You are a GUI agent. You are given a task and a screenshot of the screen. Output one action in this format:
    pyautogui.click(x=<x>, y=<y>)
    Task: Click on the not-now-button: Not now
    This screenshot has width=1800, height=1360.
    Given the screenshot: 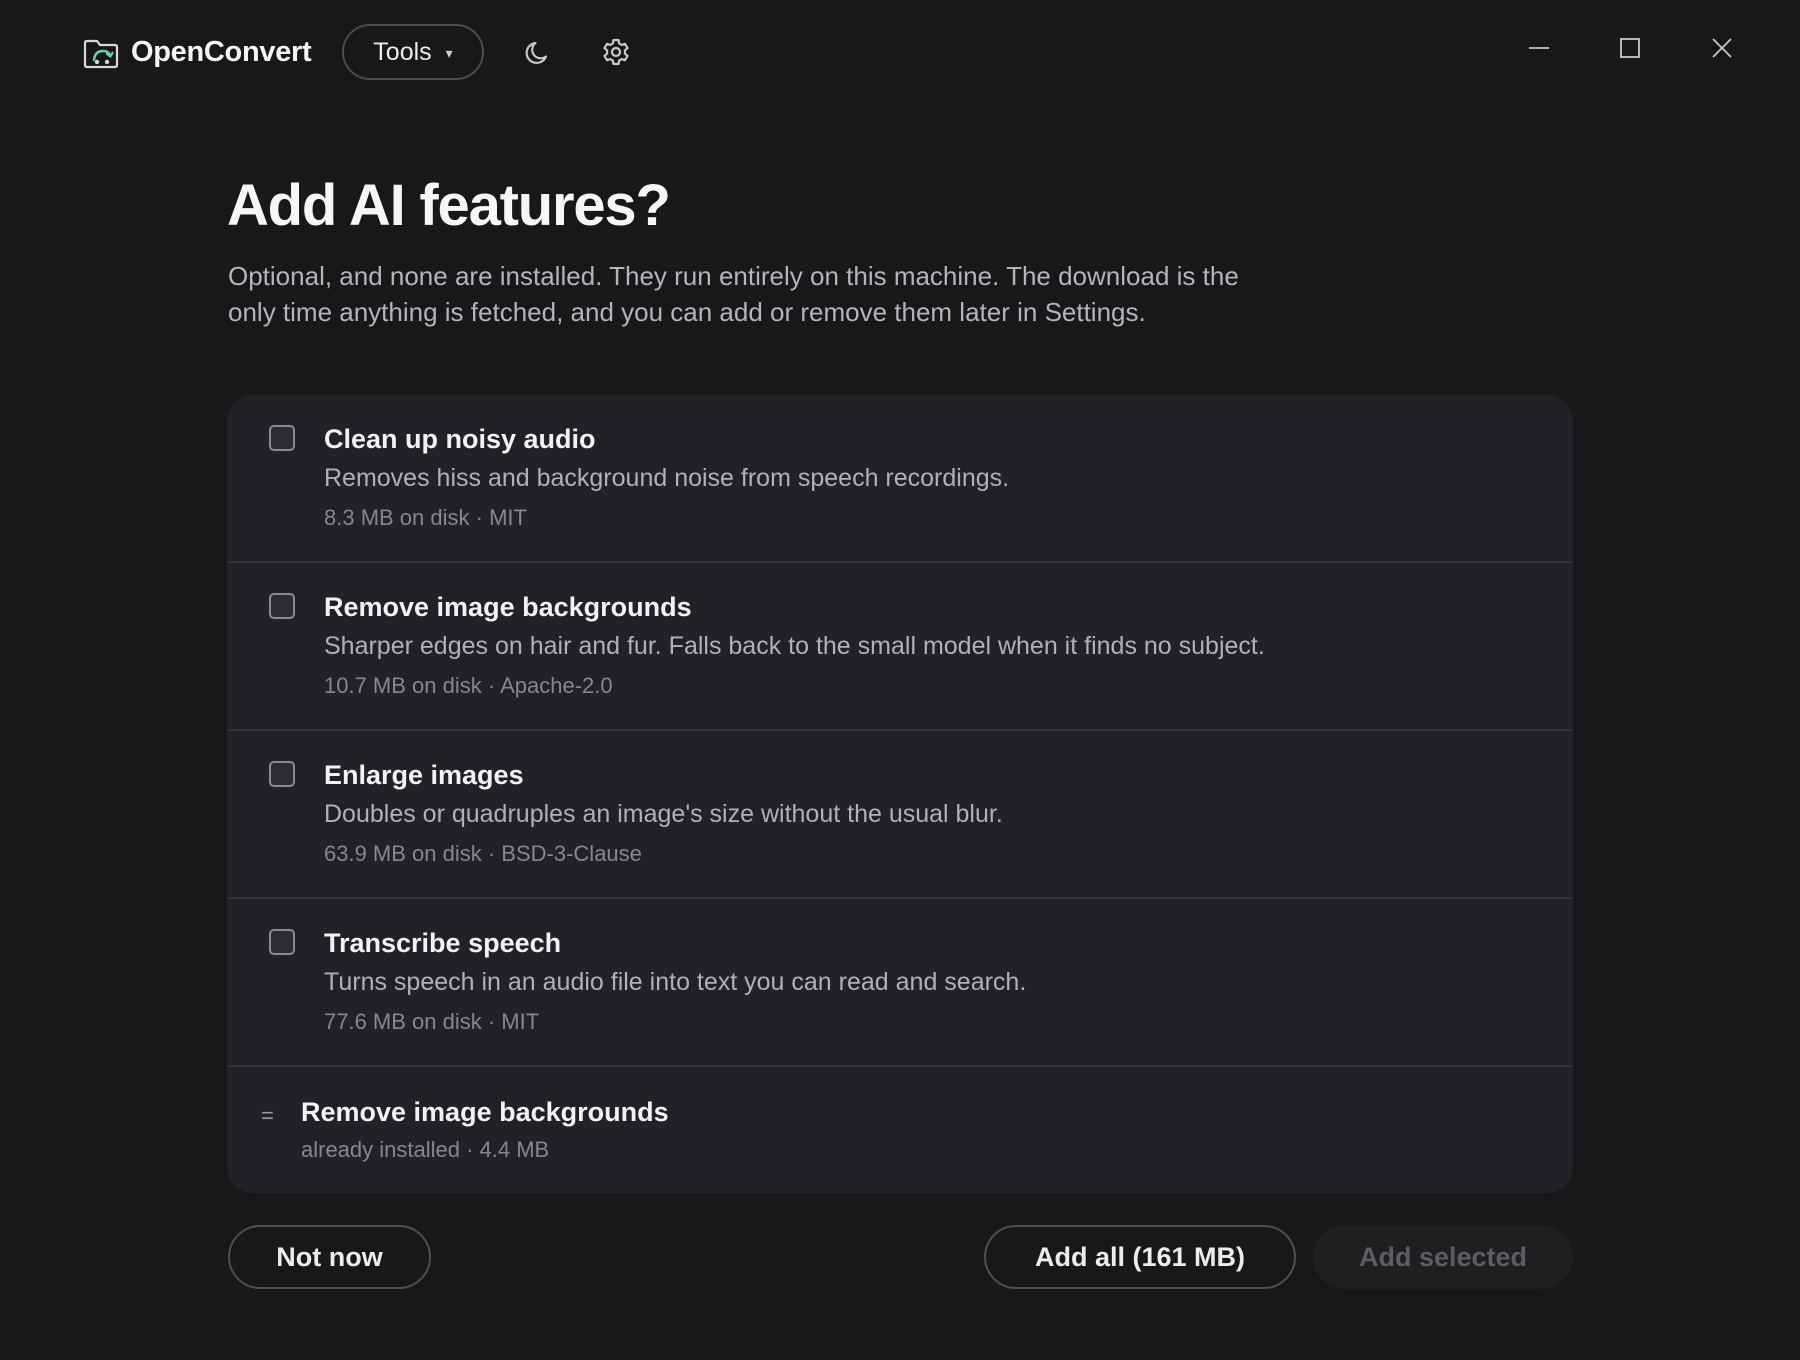 What is the action you would take?
    pyautogui.click(x=329, y=1257)
    